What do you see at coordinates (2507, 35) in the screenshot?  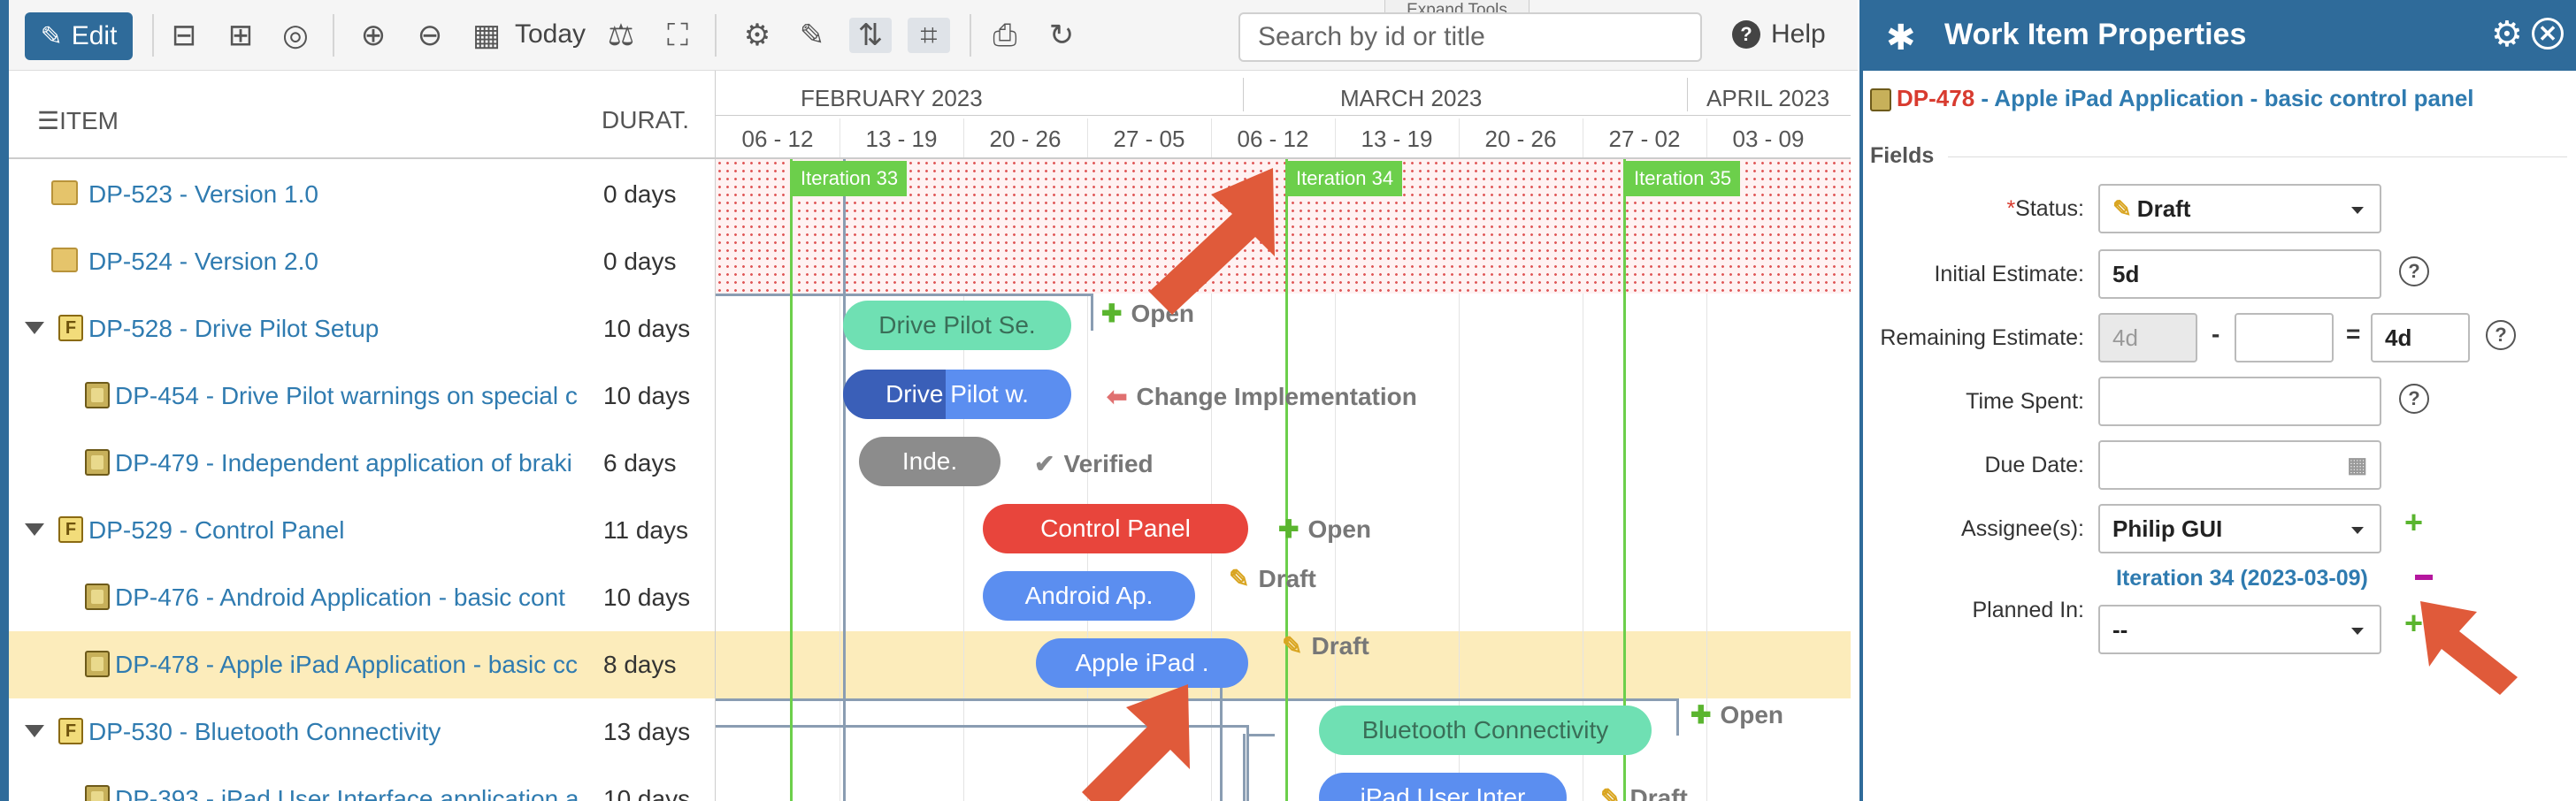 I see `gear-icon: ⚙` at bounding box center [2507, 35].